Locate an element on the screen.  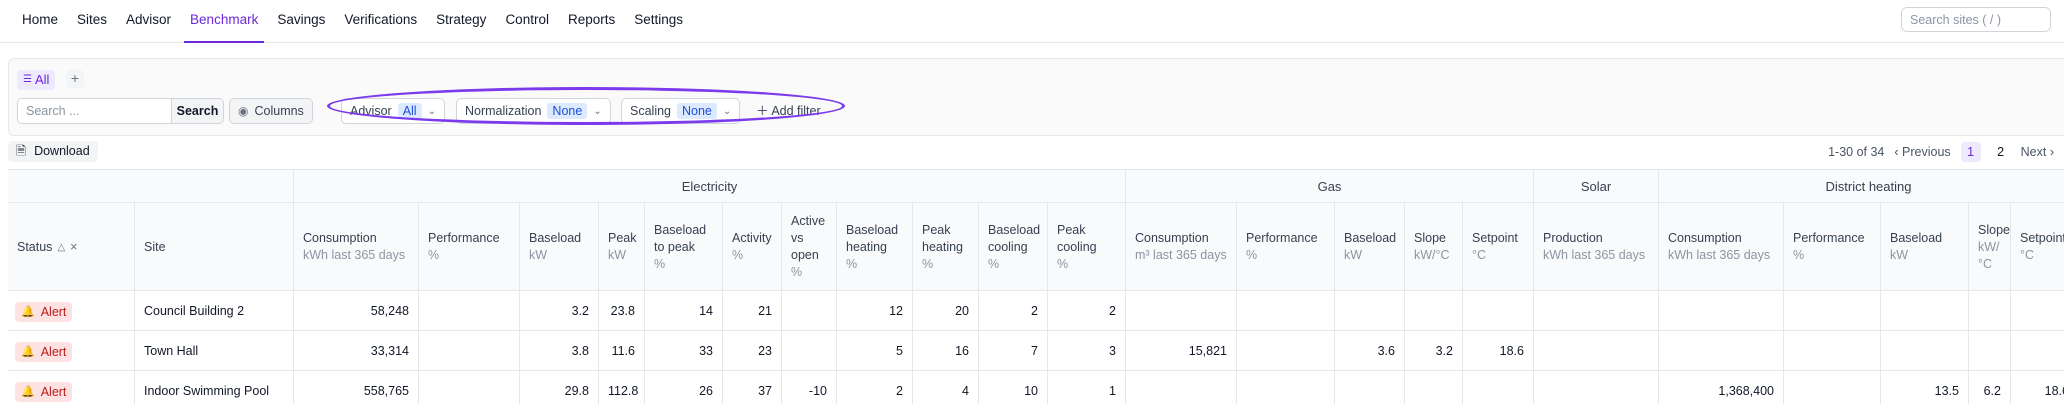
nav-settings: Settings is located at coordinates (658, 21).